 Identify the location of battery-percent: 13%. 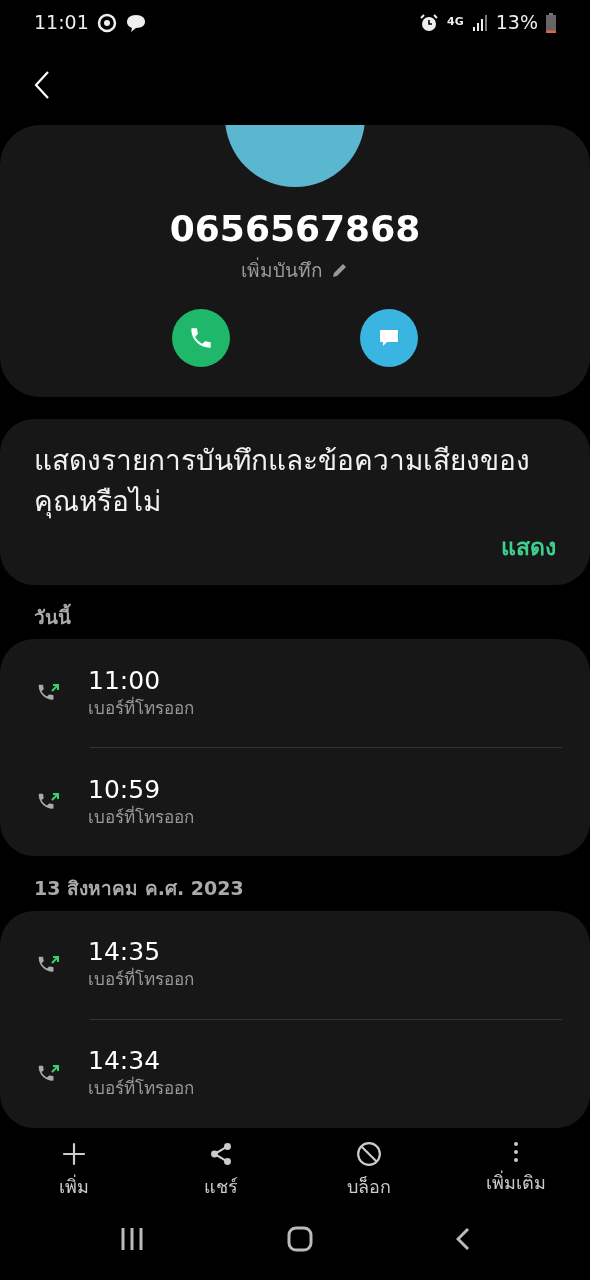
(516, 23).